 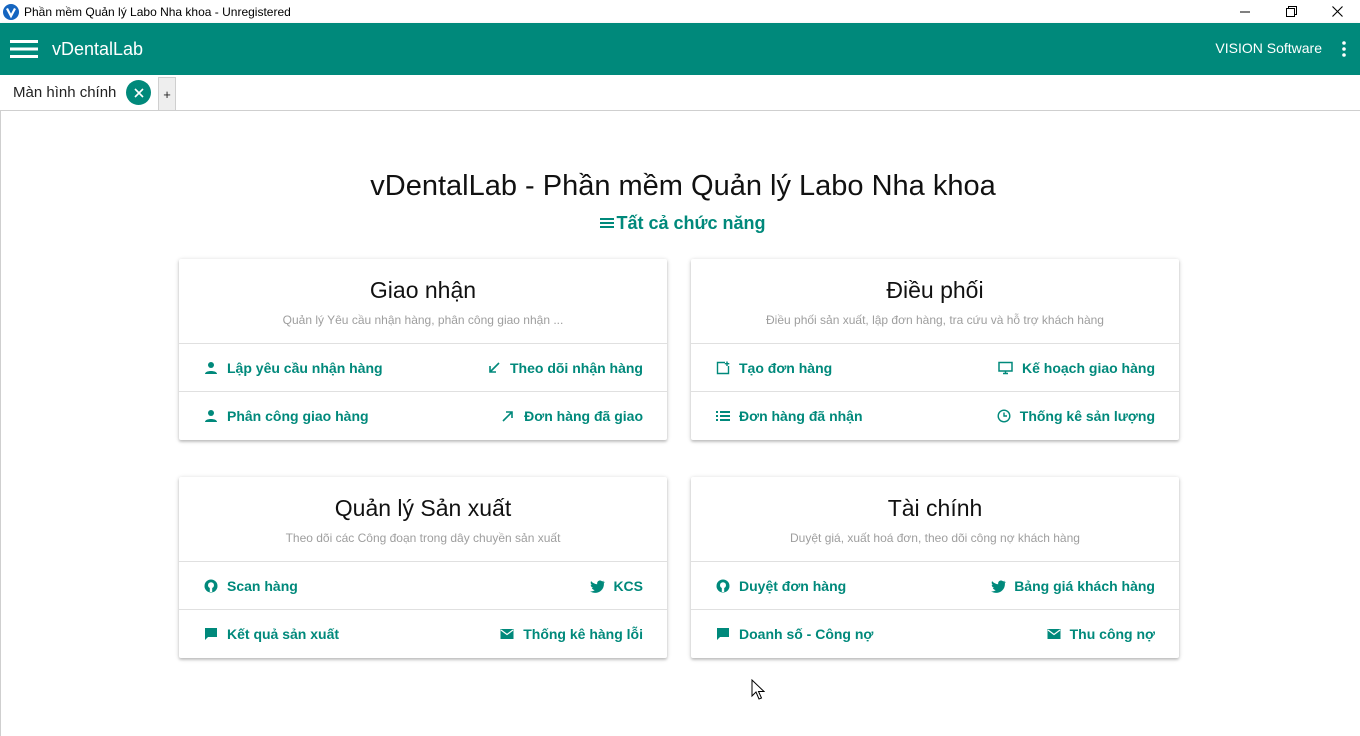 What do you see at coordinates (0, 423) in the screenshot?
I see `content-border` at bounding box center [0, 423].